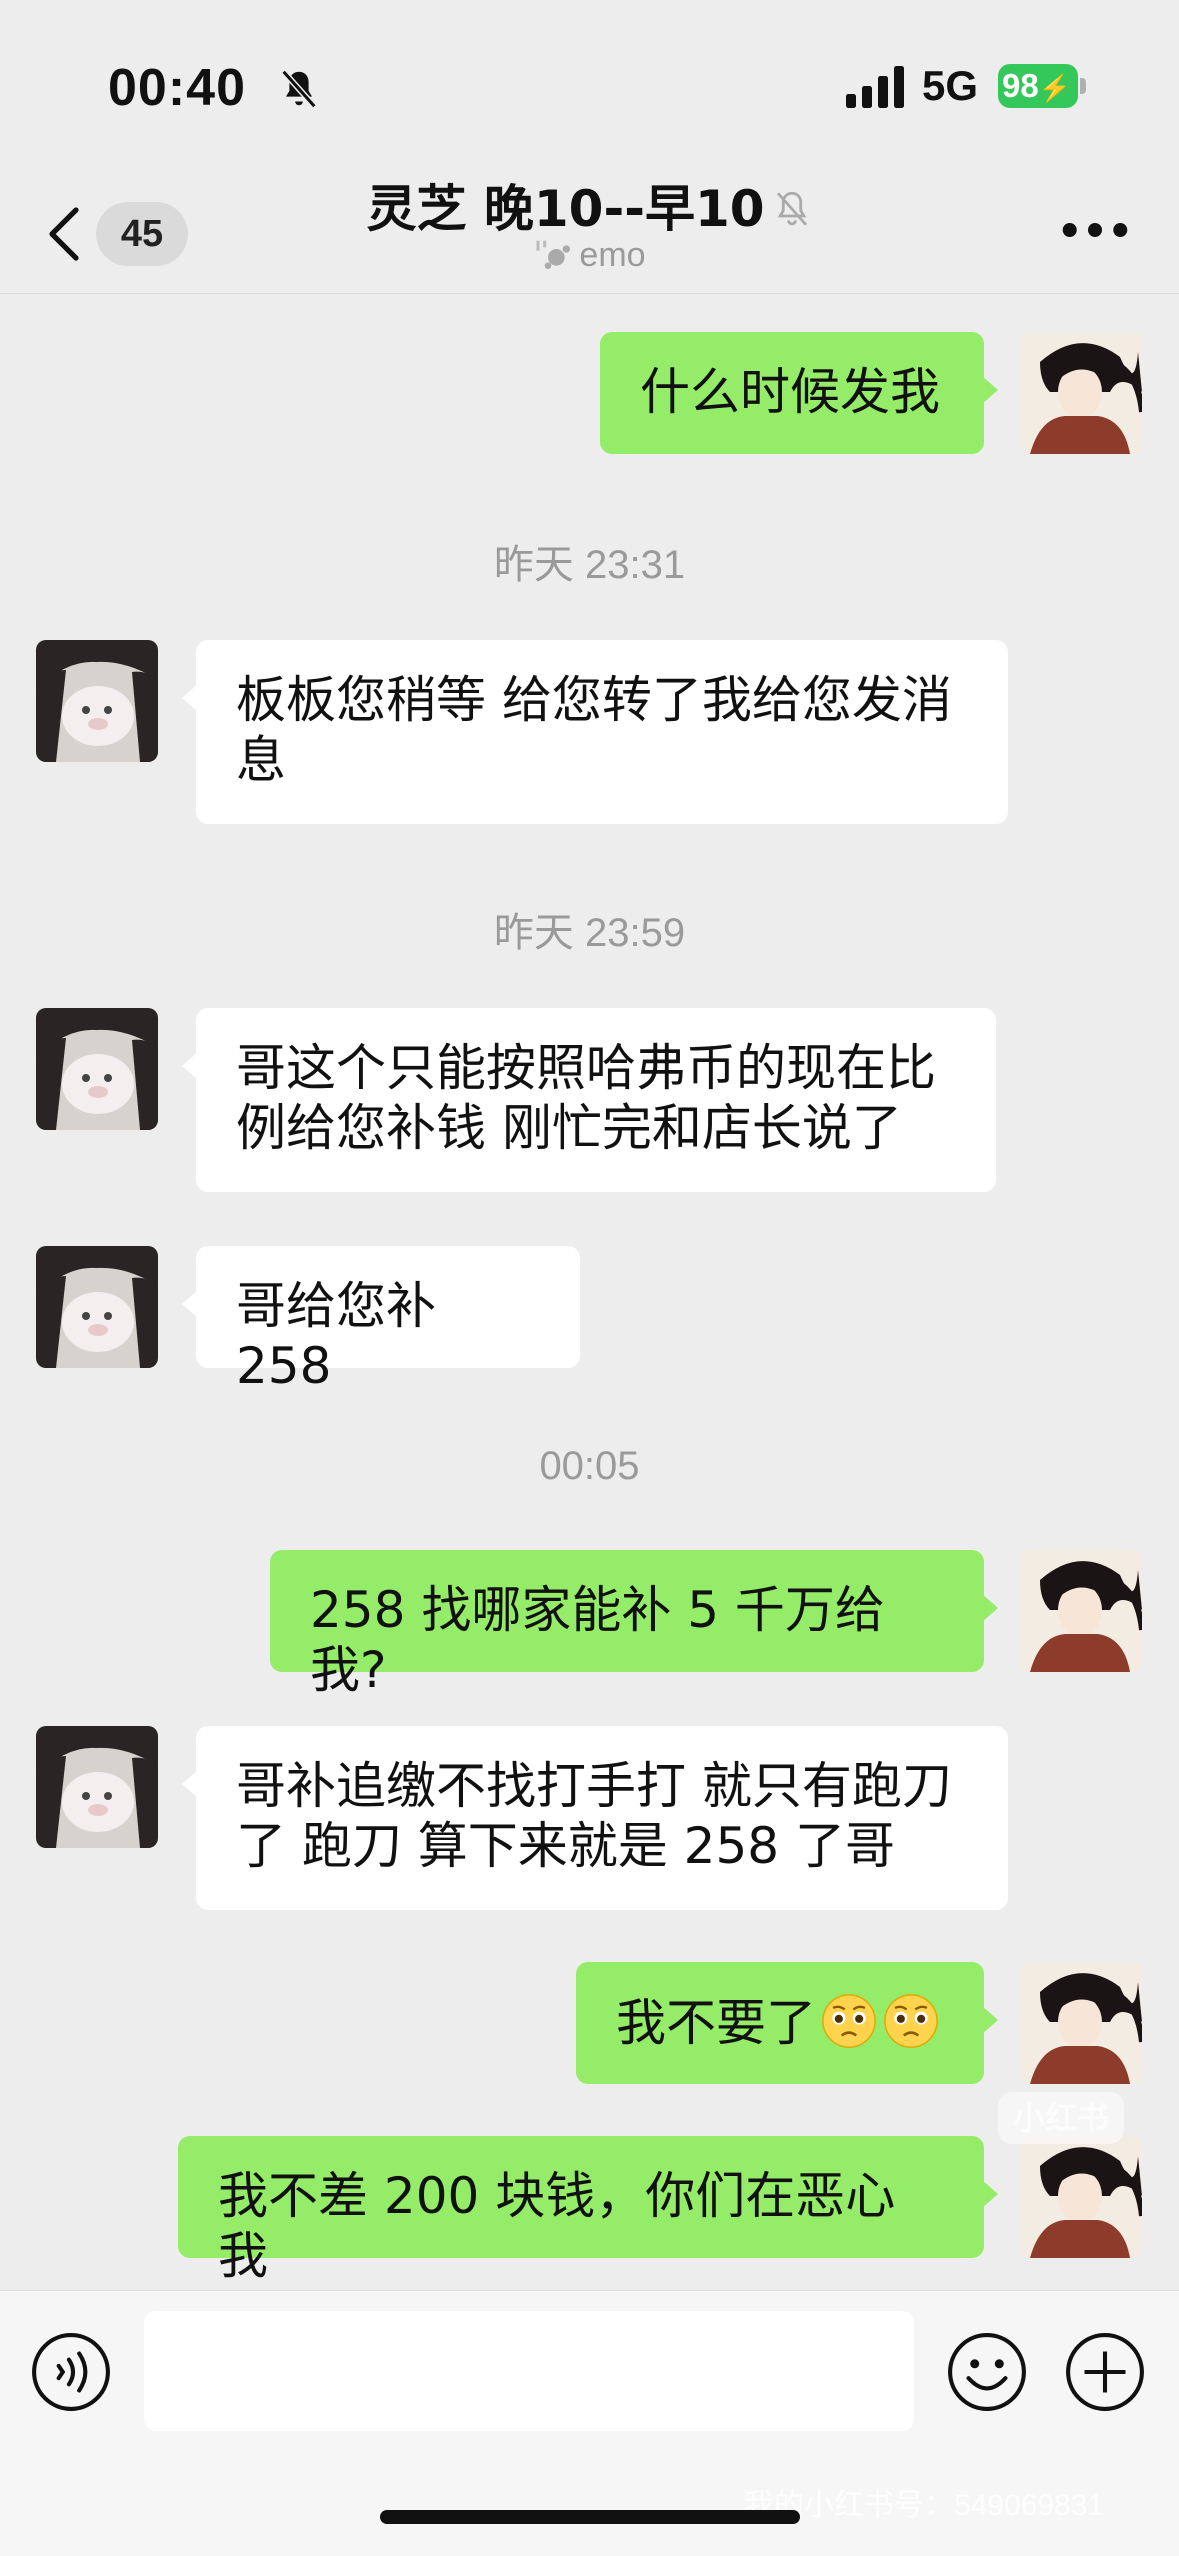  I want to click on emoji-smile-icon, so click(987, 2372).